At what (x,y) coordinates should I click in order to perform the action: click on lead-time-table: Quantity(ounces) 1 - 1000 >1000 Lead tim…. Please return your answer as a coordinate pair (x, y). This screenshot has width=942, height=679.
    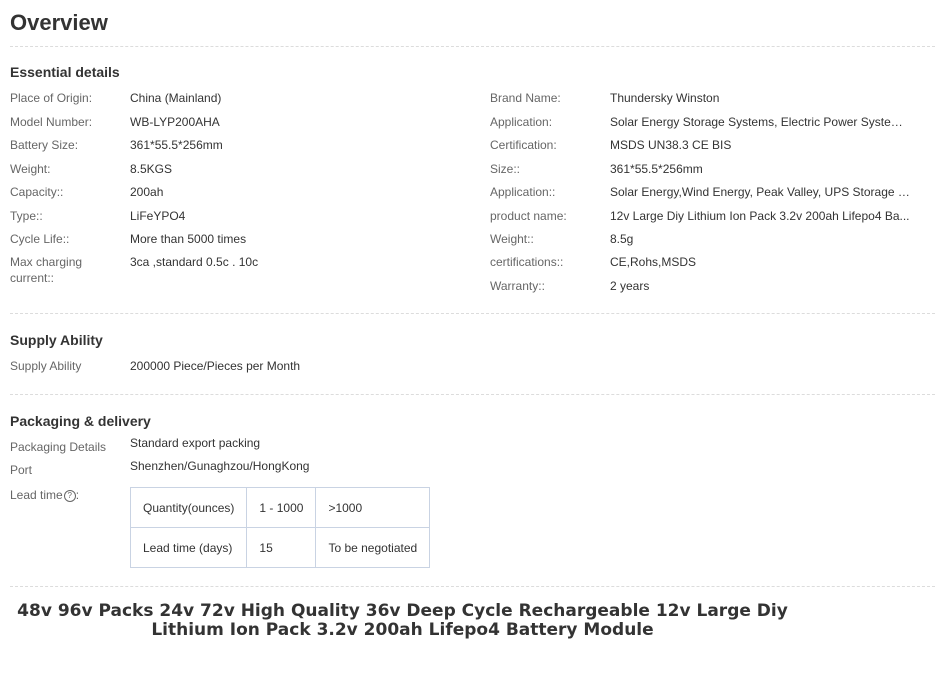
    Looking at the image, I should click on (280, 527).